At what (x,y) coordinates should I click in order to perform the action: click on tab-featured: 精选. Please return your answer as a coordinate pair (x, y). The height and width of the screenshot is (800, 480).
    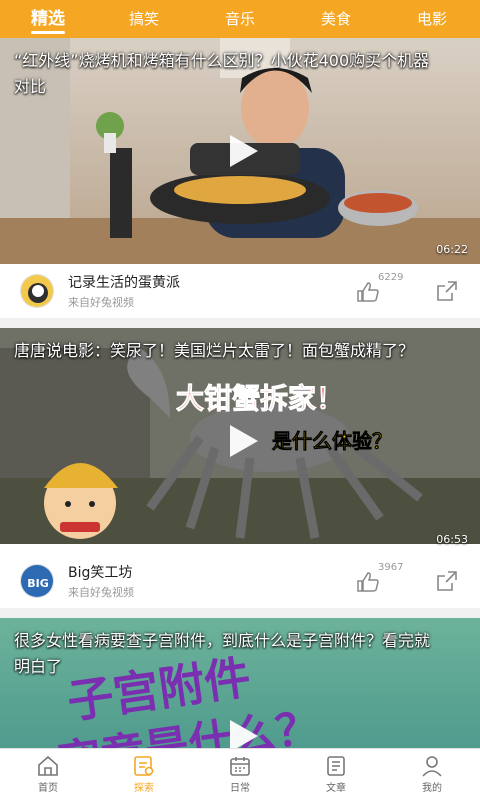
    Looking at the image, I should click on (48, 19).